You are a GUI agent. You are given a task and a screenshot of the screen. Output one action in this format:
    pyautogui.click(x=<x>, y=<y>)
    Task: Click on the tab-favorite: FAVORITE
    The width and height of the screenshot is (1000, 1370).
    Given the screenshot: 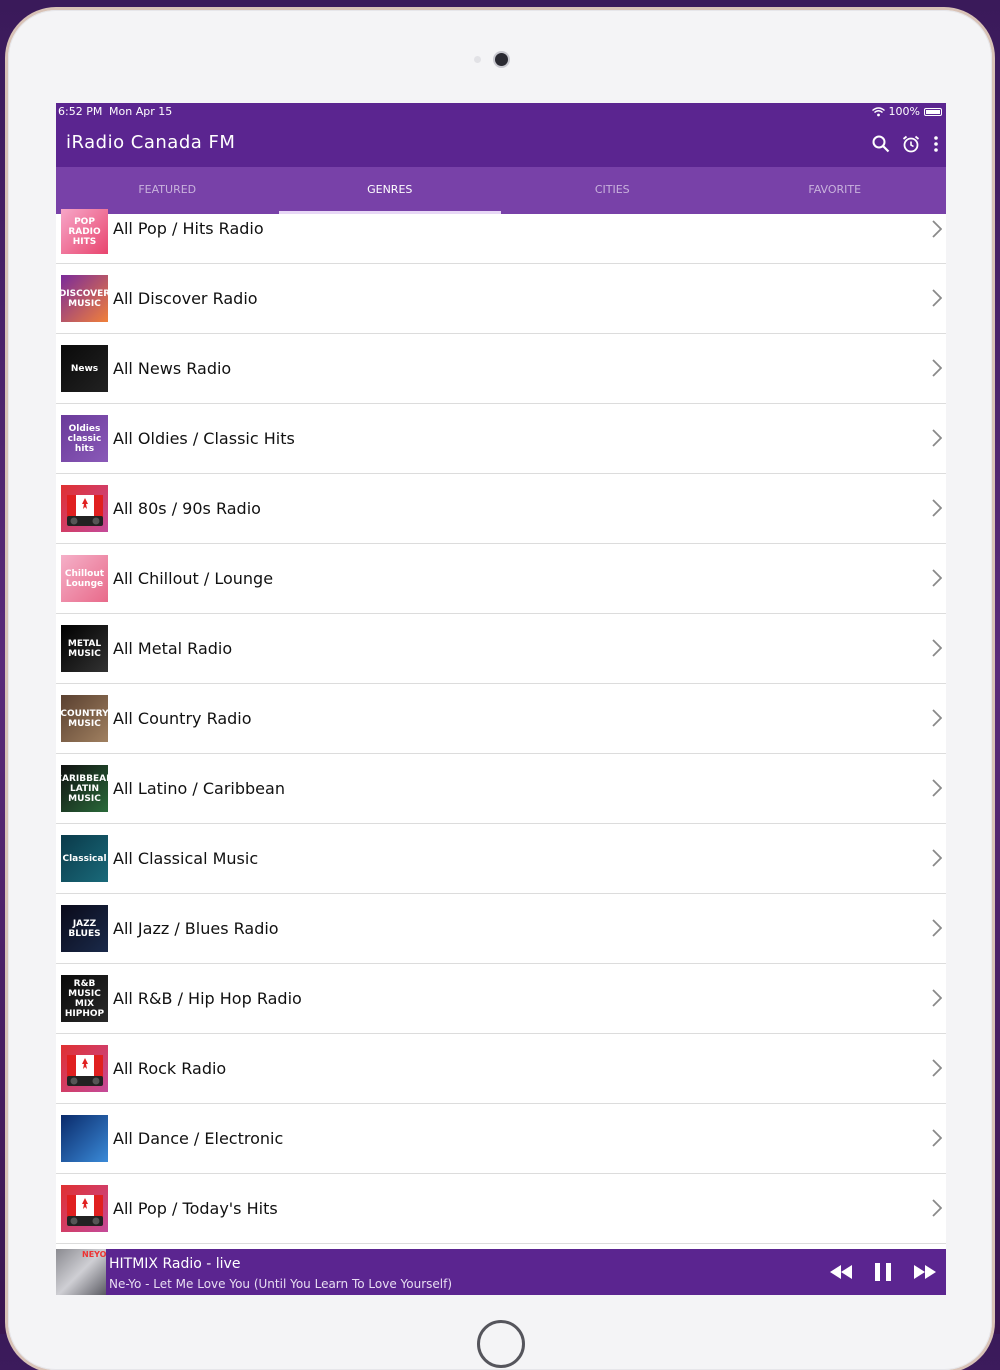 What is the action you would take?
    pyautogui.click(x=835, y=190)
    